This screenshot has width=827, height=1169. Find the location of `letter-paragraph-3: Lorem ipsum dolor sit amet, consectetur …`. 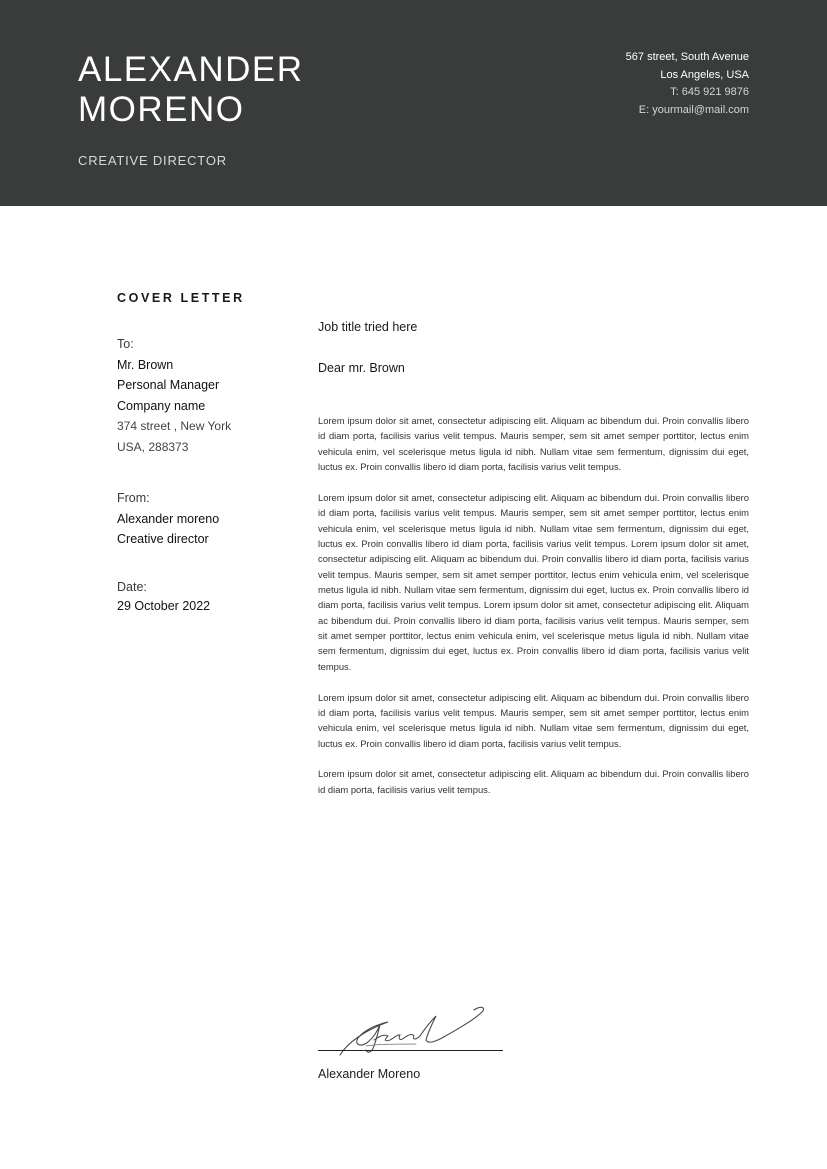

letter-paragraph-3: Lorem ipsum dolor sit amet, consectetur … is located at coordinates (533, 720).